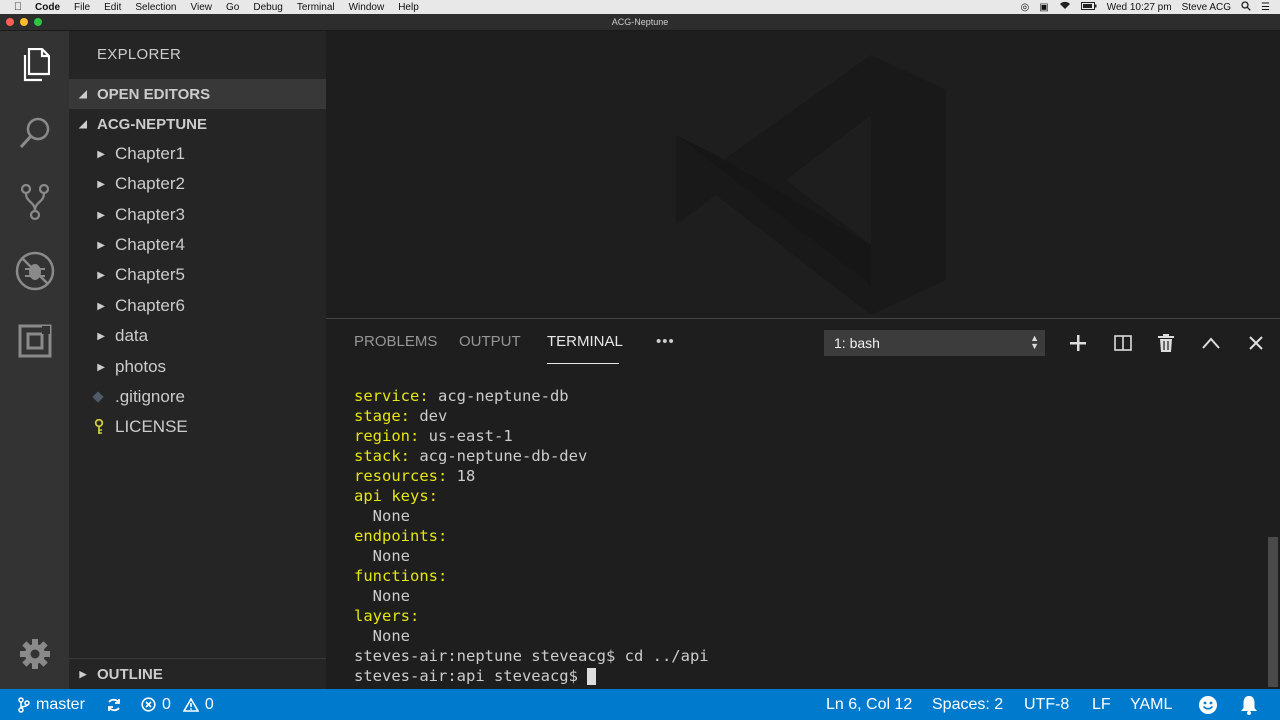 Image resolution: width=1280 pixels, height=720 pixels. I want to click on minimize-window-button, so click(24, 22).